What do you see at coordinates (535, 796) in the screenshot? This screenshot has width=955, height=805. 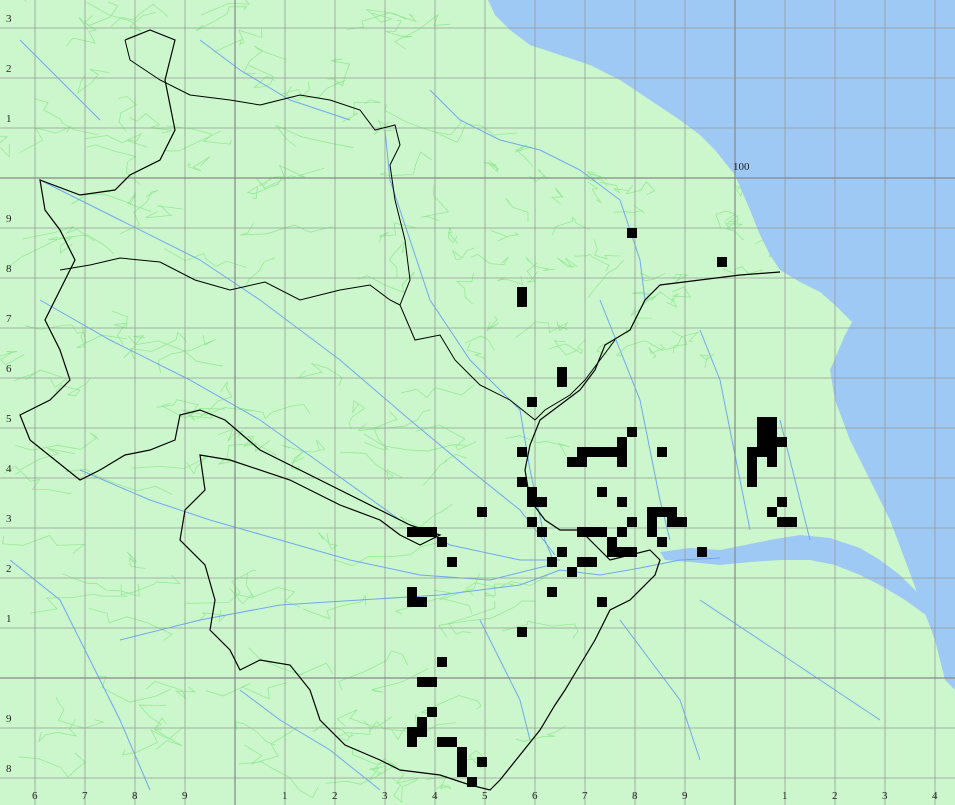 I see `bottom-tick-label: 6` at bounding box center [535, 796].